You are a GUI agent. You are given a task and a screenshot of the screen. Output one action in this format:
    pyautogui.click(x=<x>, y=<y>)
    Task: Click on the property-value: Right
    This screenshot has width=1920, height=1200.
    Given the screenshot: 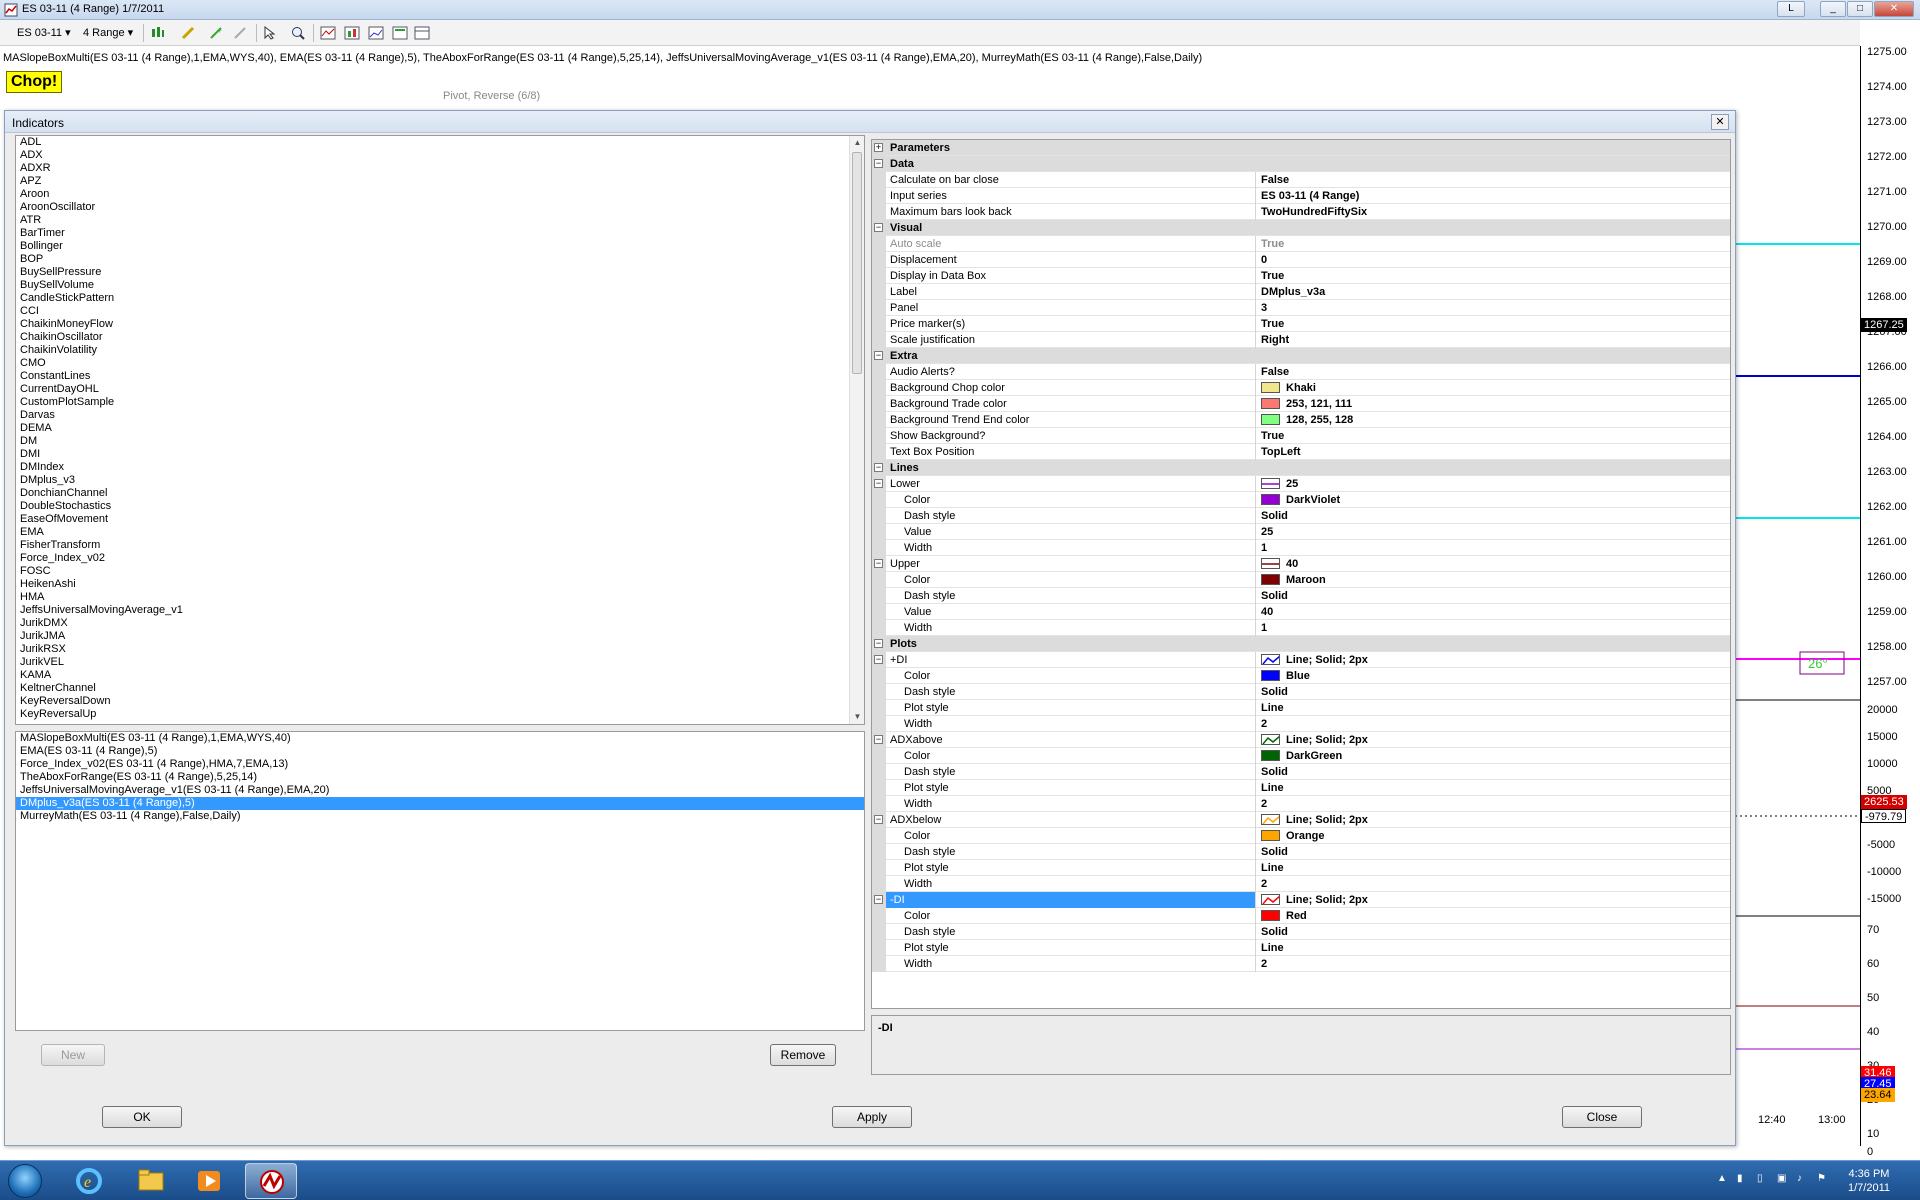 What is the action you would take?
    pyautogui.click(x=1493, y=340)
    